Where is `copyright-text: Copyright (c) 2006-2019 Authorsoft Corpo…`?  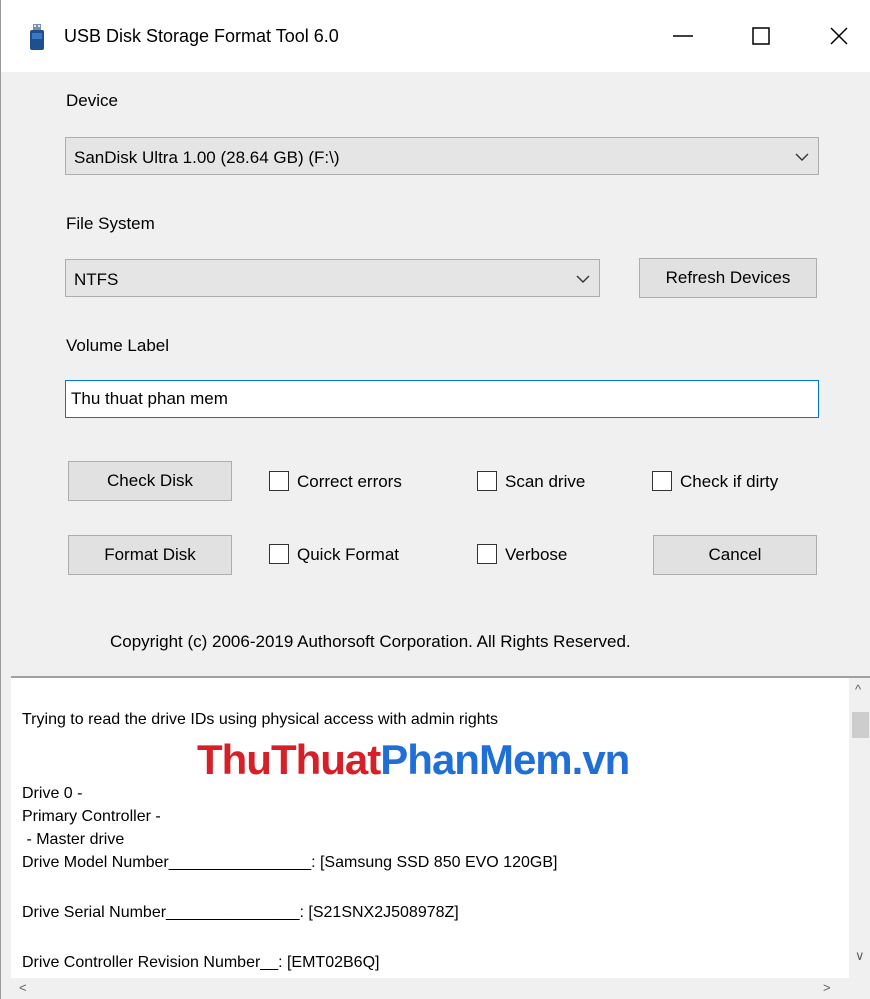 copyright-text: Copyright (c) 2006-2019 Authorsoft Corpo… is located at coordinates (370, 641).